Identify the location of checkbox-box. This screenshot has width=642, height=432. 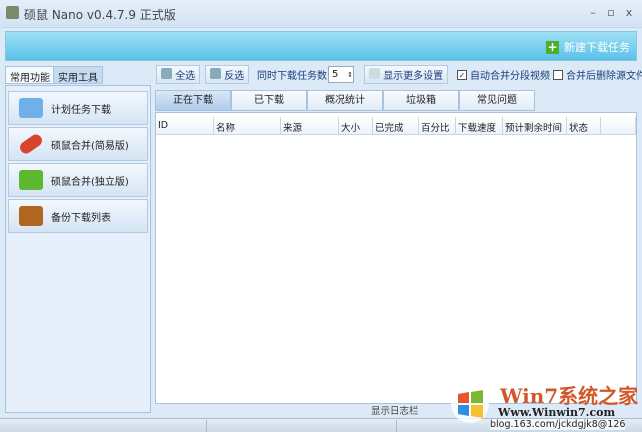
(558, 74).